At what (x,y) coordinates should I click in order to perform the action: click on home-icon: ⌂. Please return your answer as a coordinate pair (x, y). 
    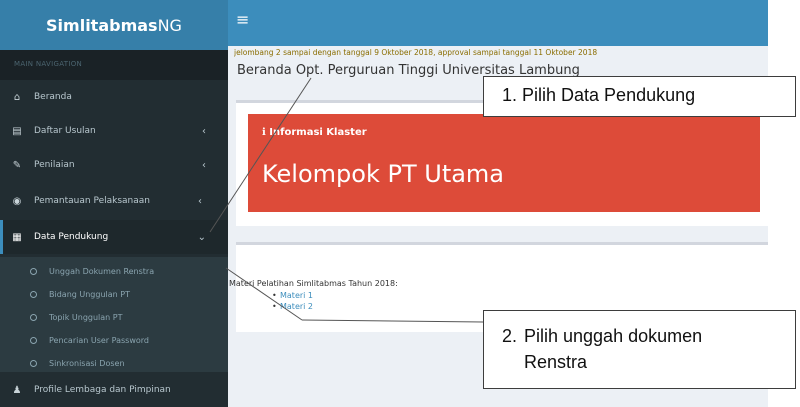
    Looking at the image, I should click on (17, 97).